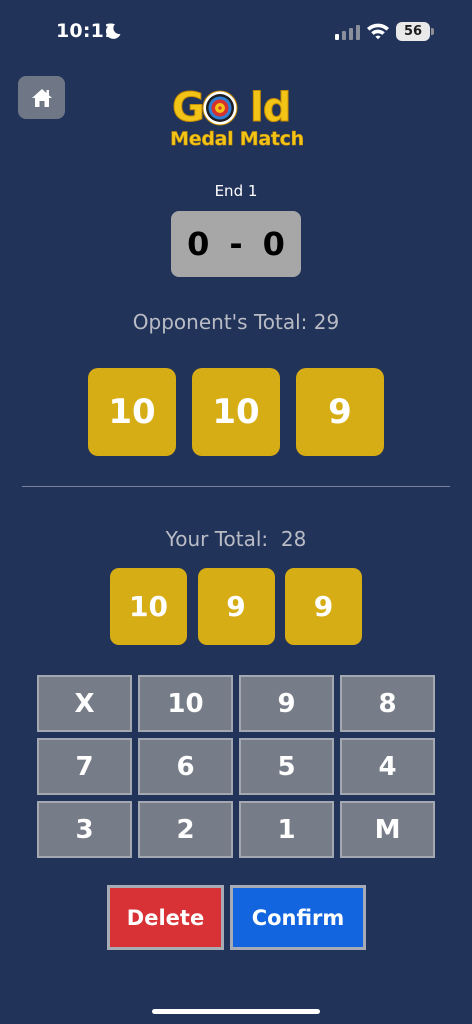 This screenshot has height=1024, width=472. What do you see at coordinates (185, 766) in the screenshot?
I see `key-6: 6` at bounding box center [185, 766].